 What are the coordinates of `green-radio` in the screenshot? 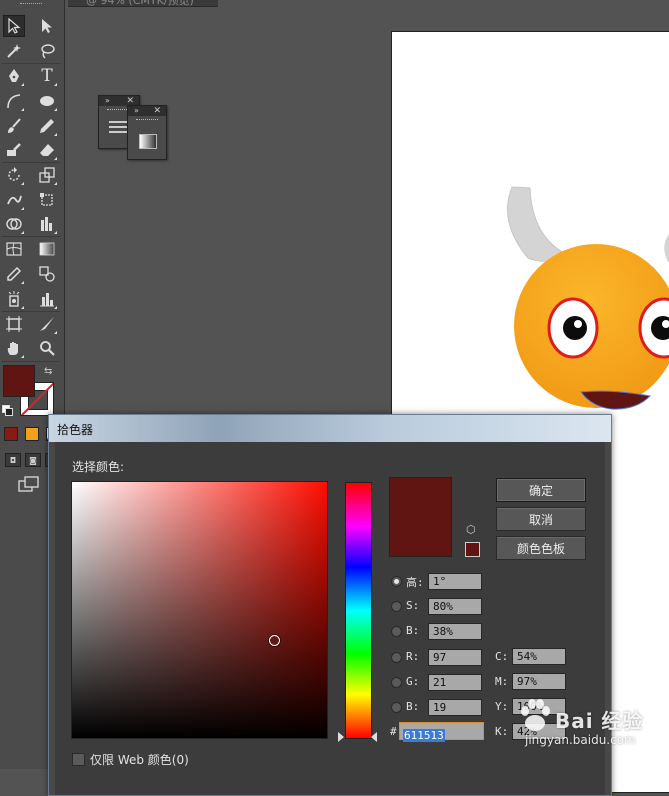 It's located at (396, 682).